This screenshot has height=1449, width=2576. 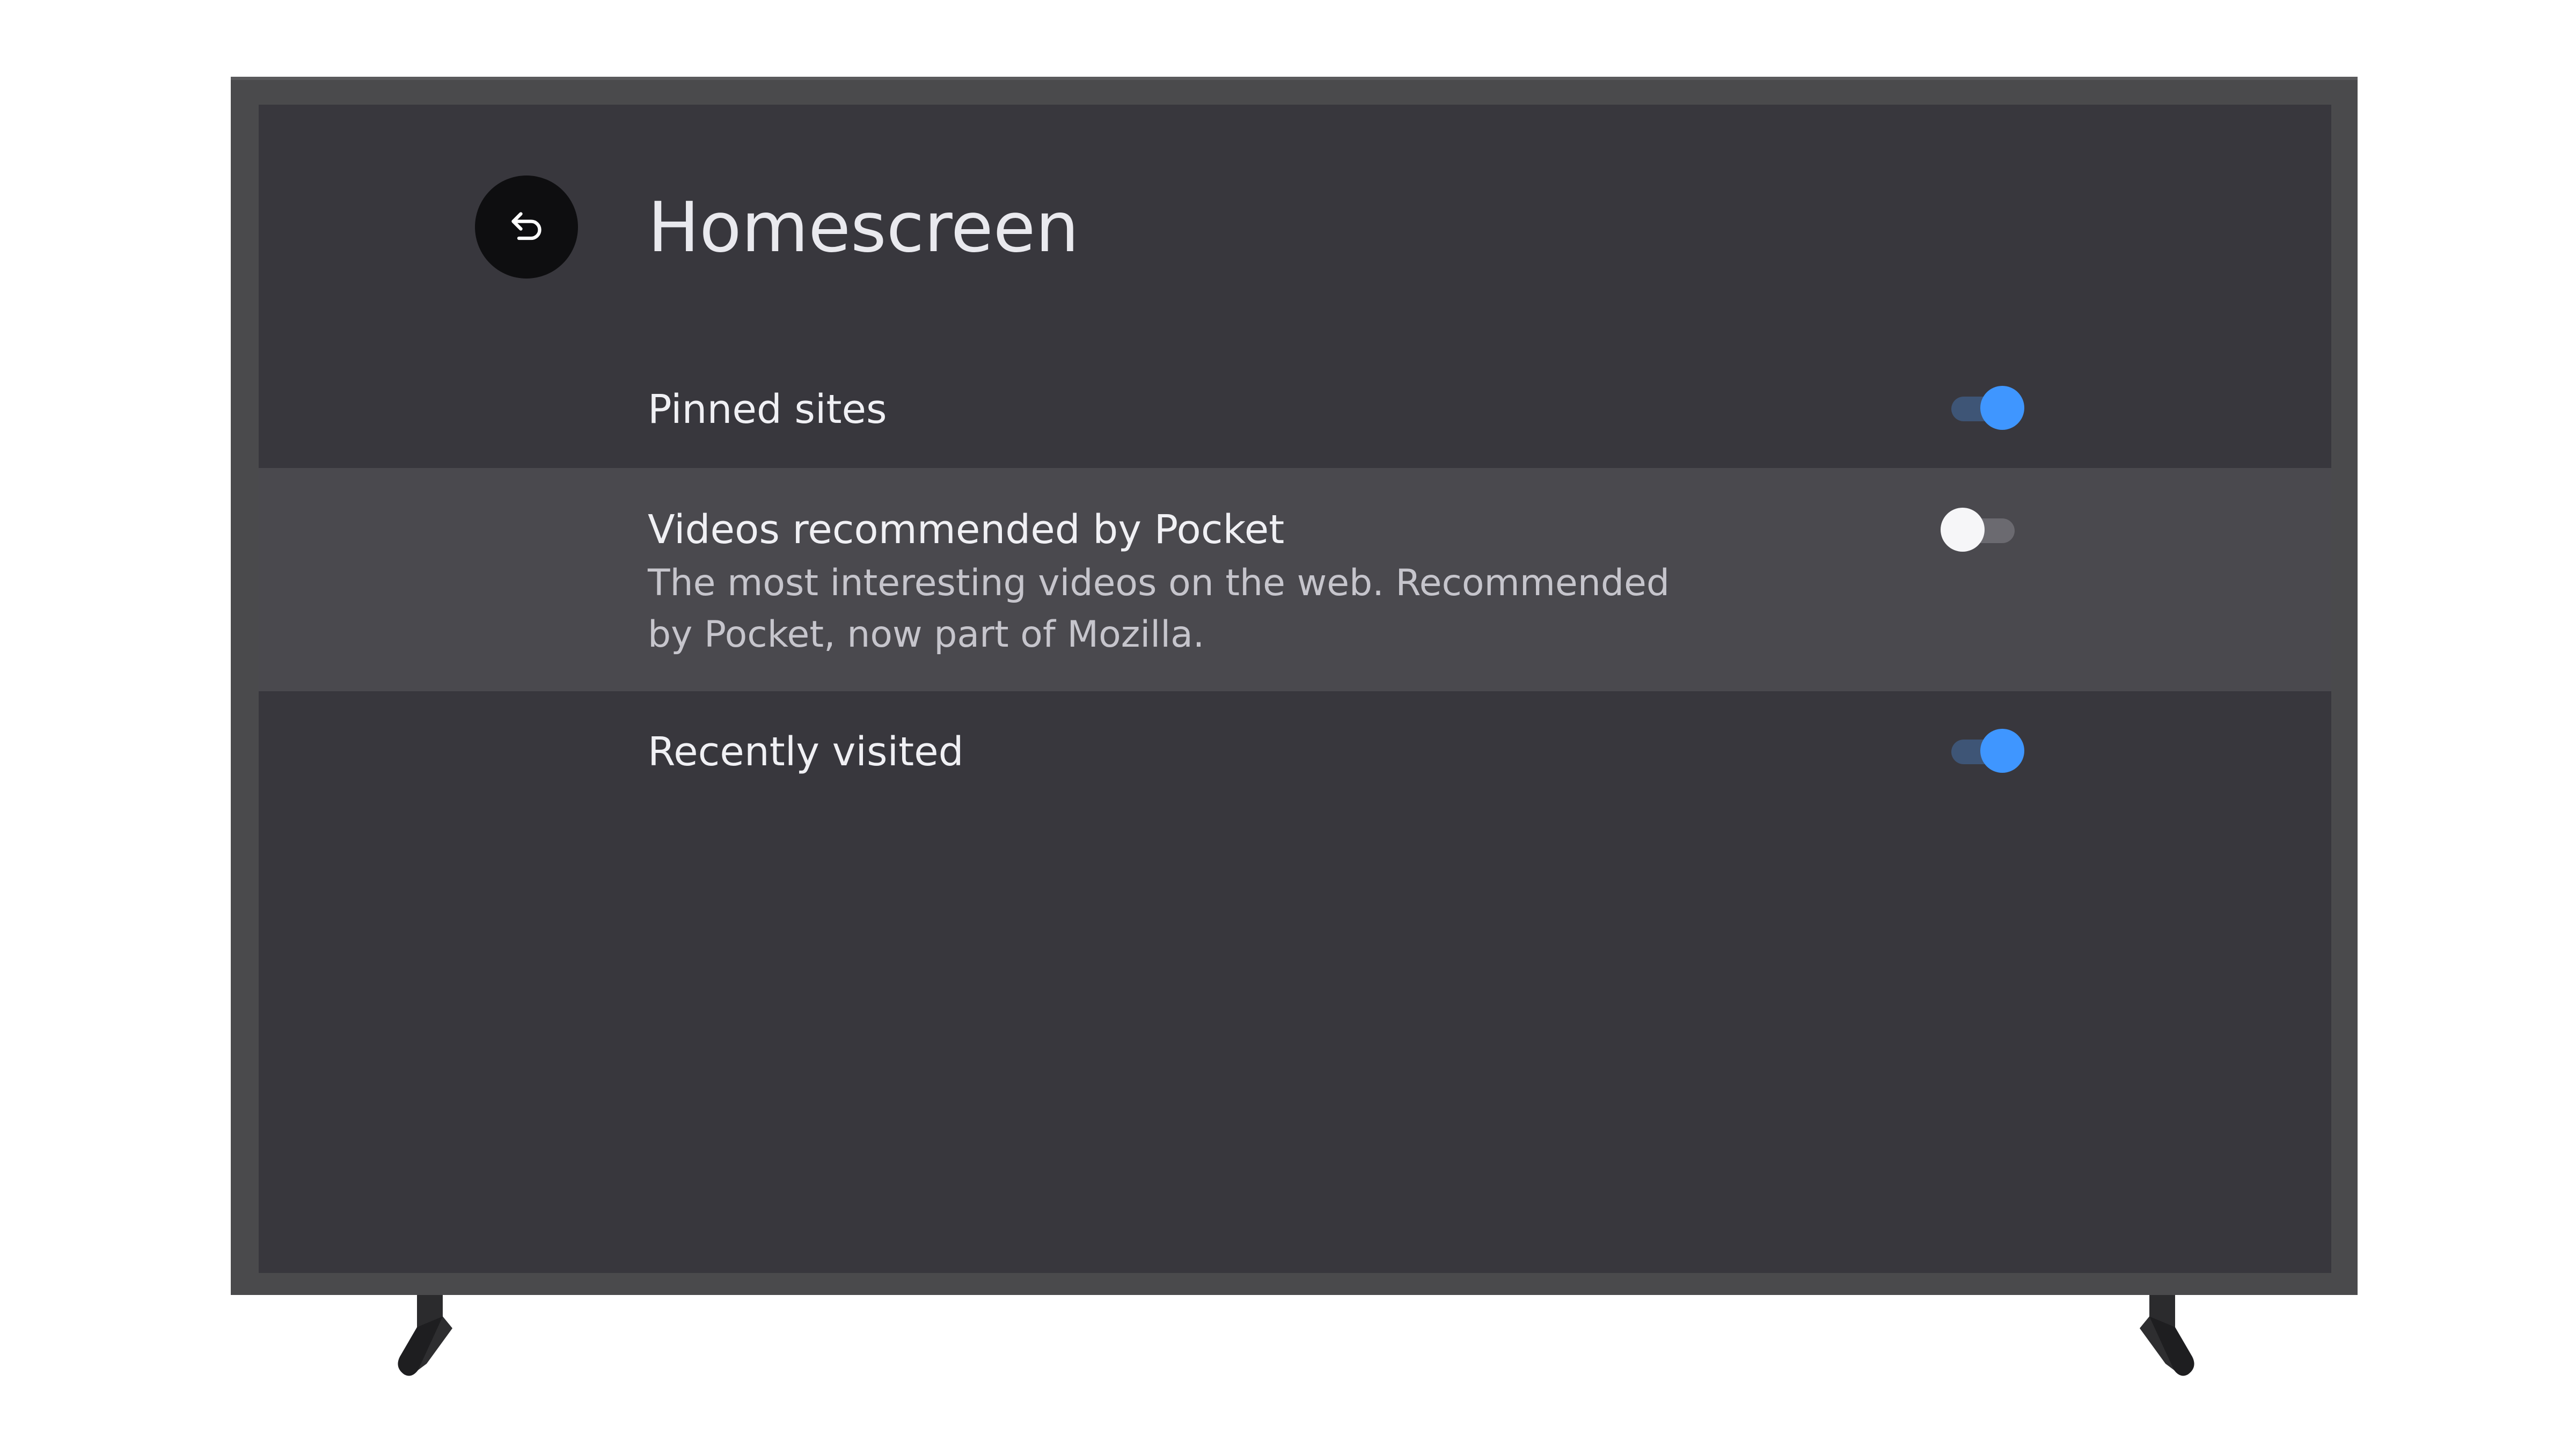 I want to click on pocket-videos-toggle, so click(x=1981, y=530).